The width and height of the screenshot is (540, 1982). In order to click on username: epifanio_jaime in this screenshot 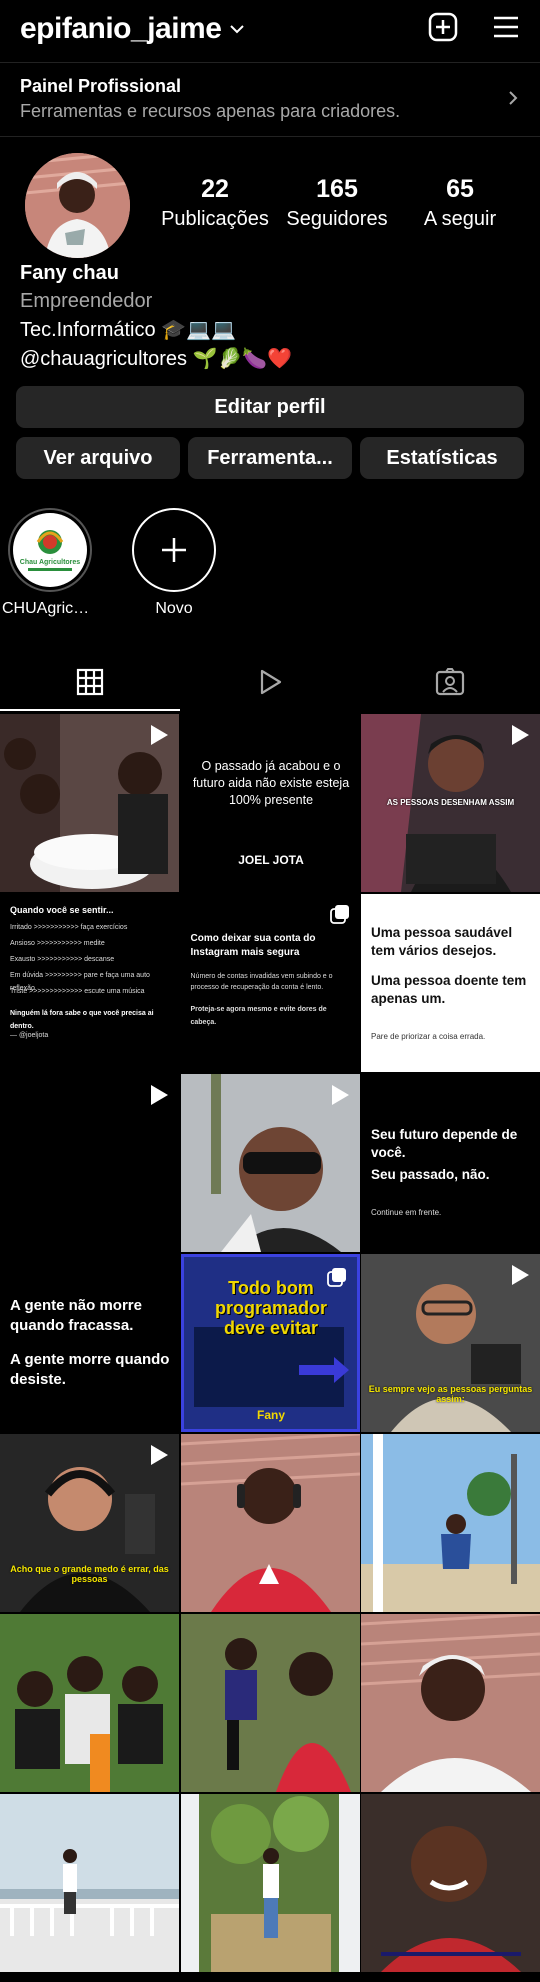, I will do `click(121, 29)`.